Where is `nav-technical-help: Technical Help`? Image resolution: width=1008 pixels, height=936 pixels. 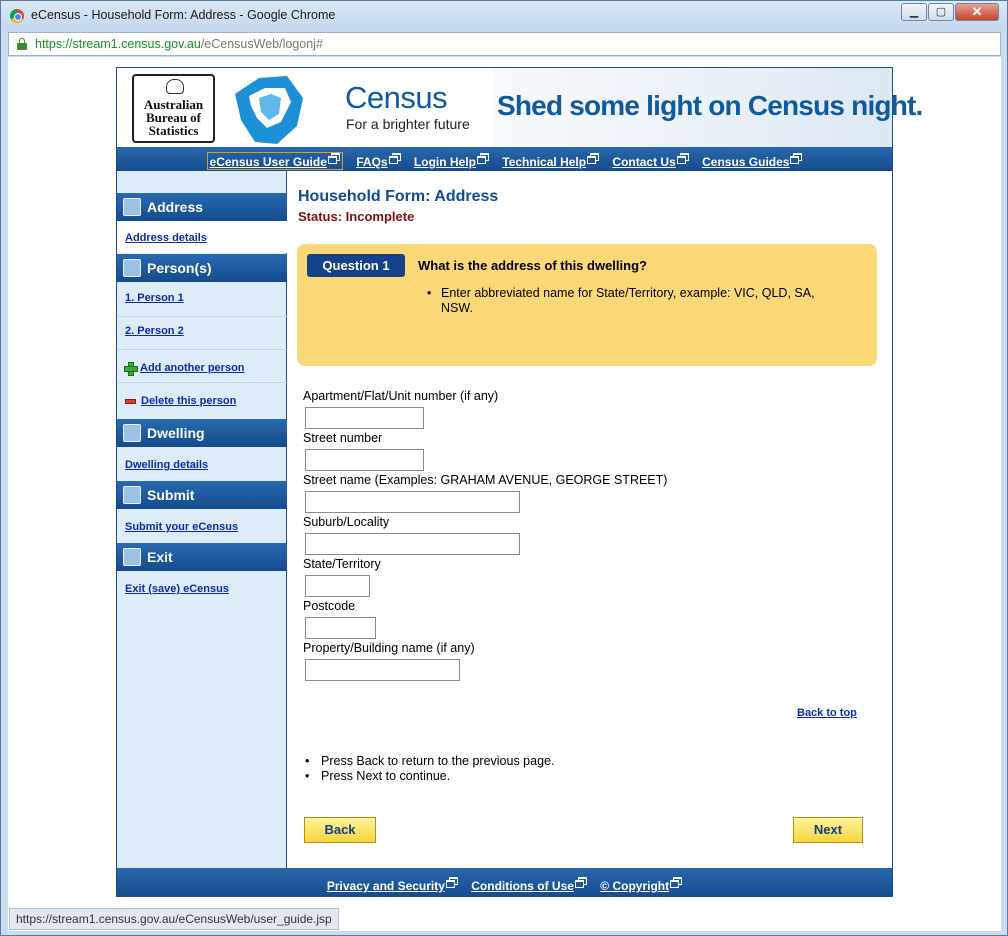 nav-technical-help: Technical Help is located at coordinates (551, 161).